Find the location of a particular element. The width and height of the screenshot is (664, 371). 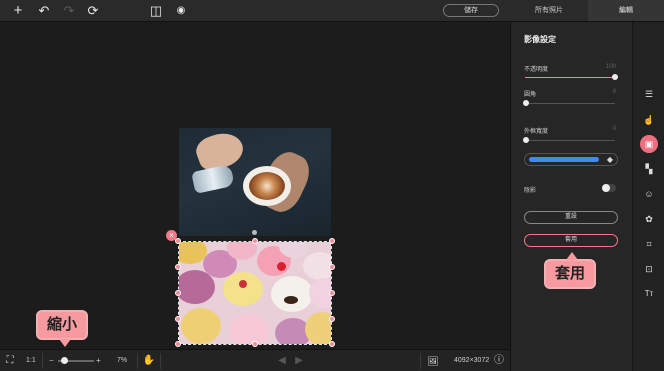

zoom-slider-knob is located at coordinates (64, 360).